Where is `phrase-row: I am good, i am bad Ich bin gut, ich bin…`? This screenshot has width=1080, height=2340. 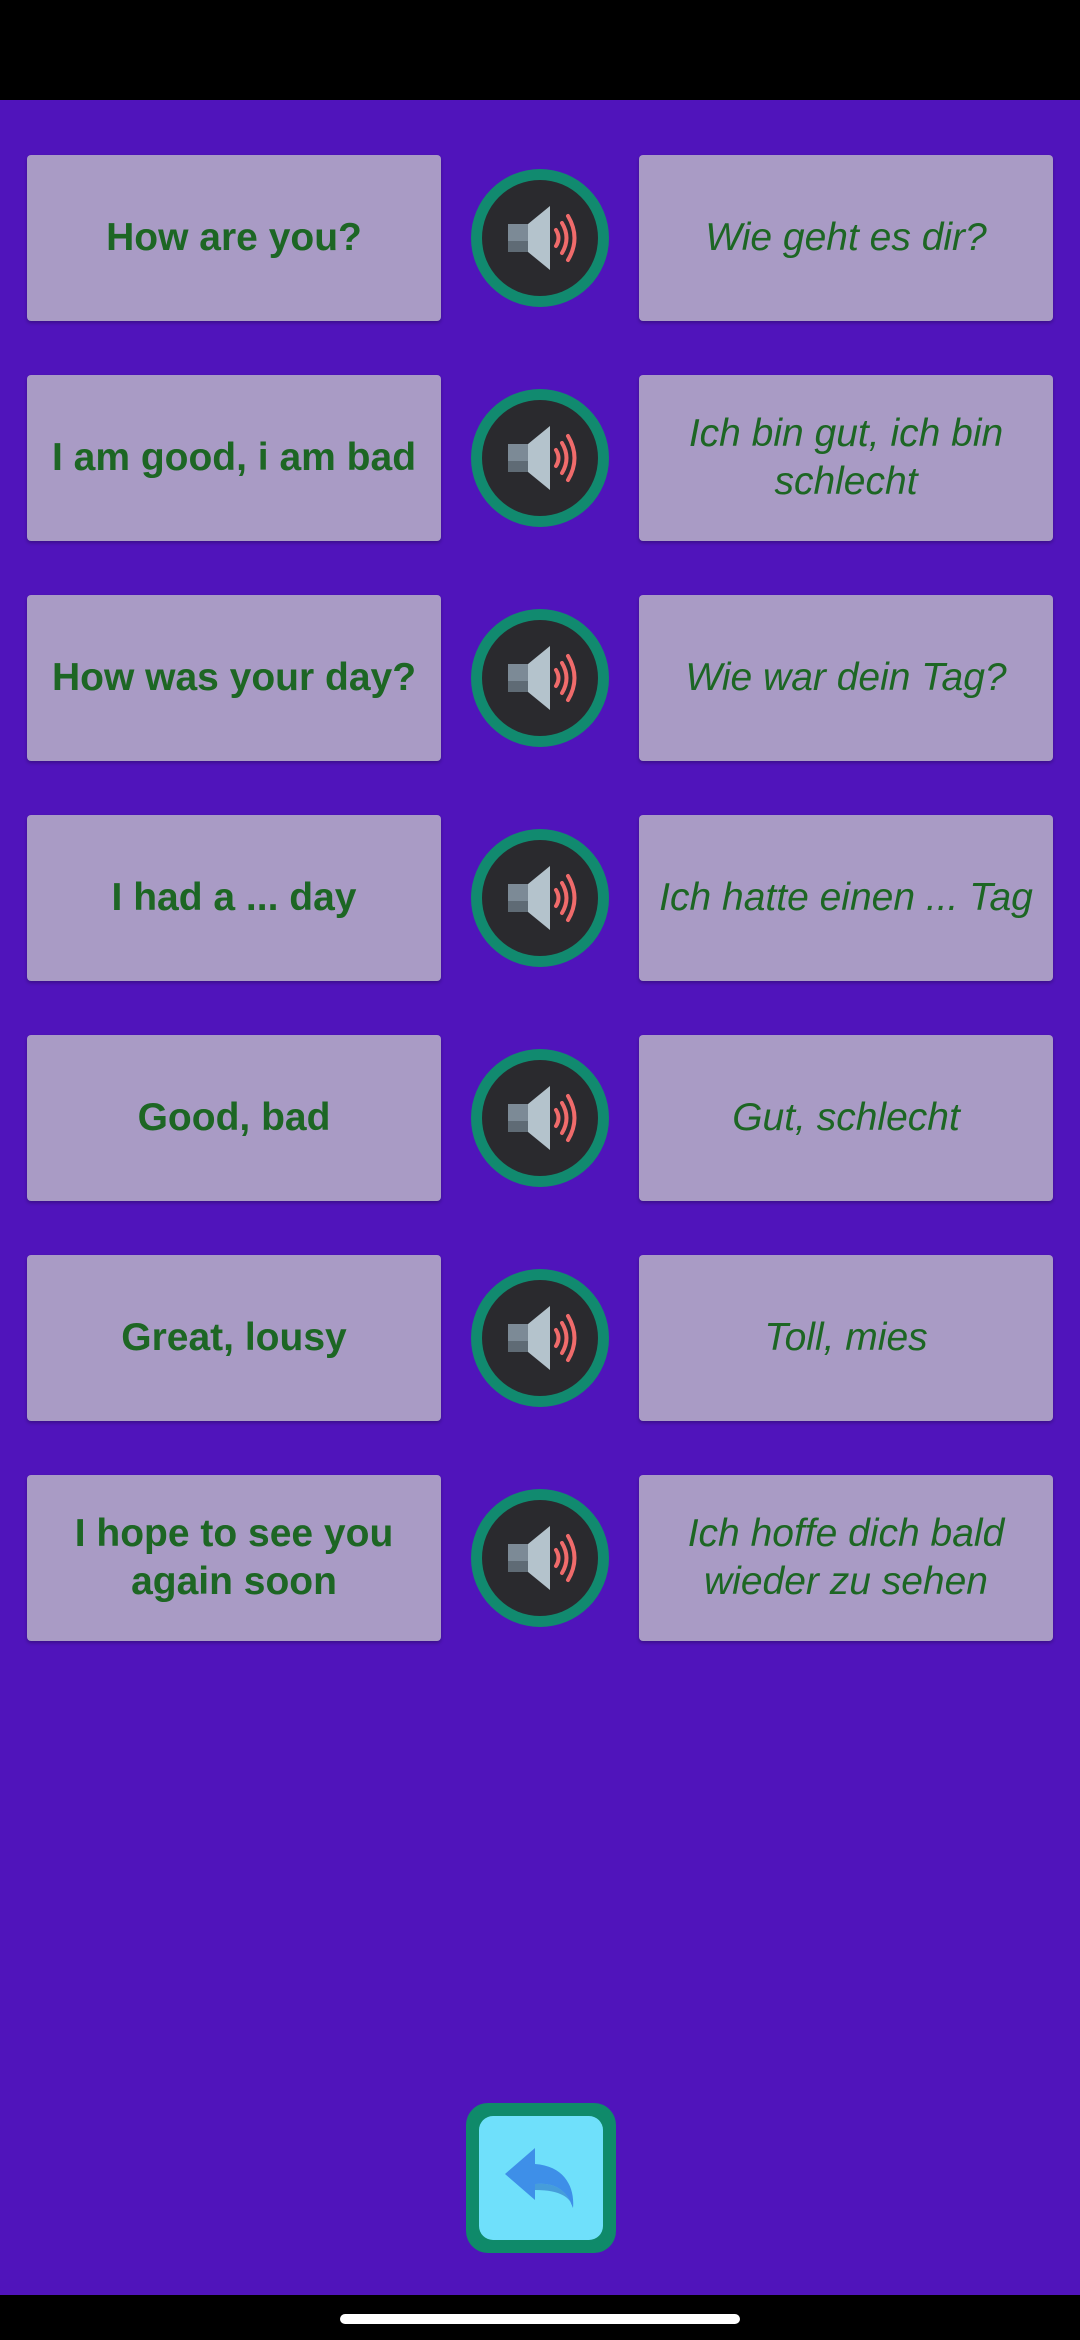
phrase-row: I am good, i am bad Ich bin gut, ich bin… is located at coordinates (540, 458).